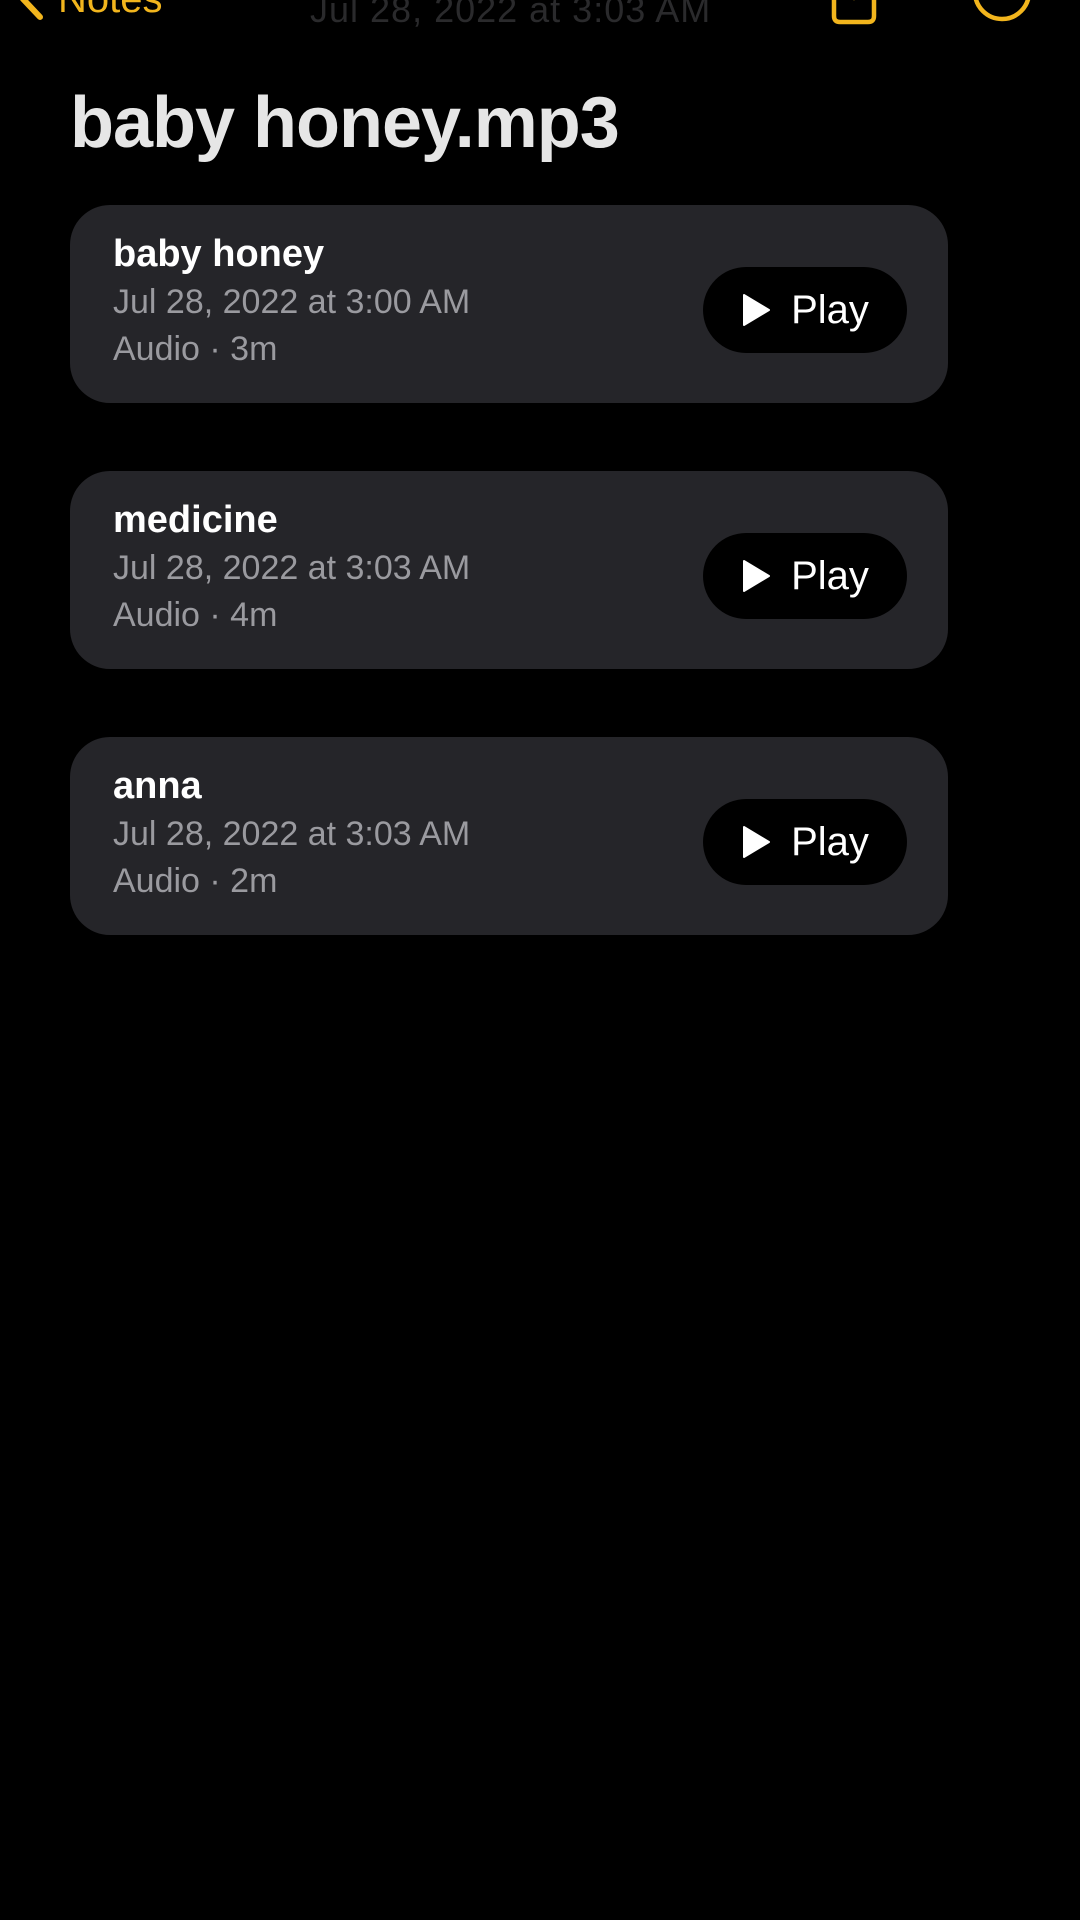 The height and width of the screenshot is (1920, 1080). I want to click on attachment-info: anna Jul 28, 2022 at 3:03 AM Audio · 2m, so click(291, 833).